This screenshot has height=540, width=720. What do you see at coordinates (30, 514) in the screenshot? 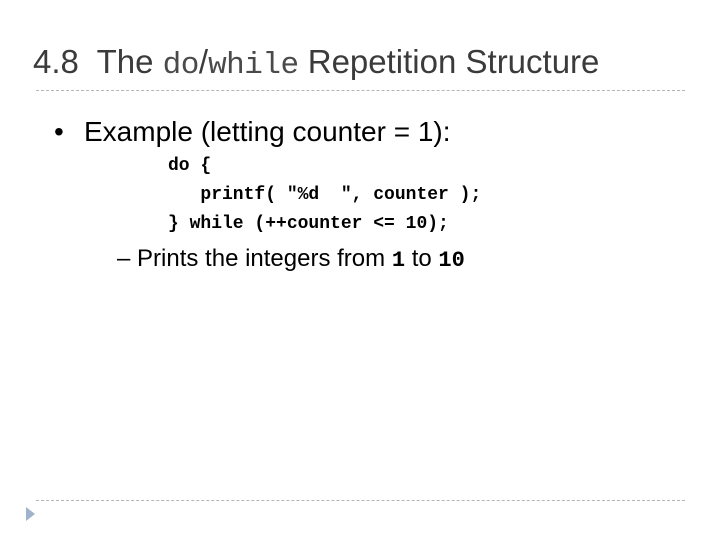
I see `triangle-right-icon` at bounding box center [30, 514].